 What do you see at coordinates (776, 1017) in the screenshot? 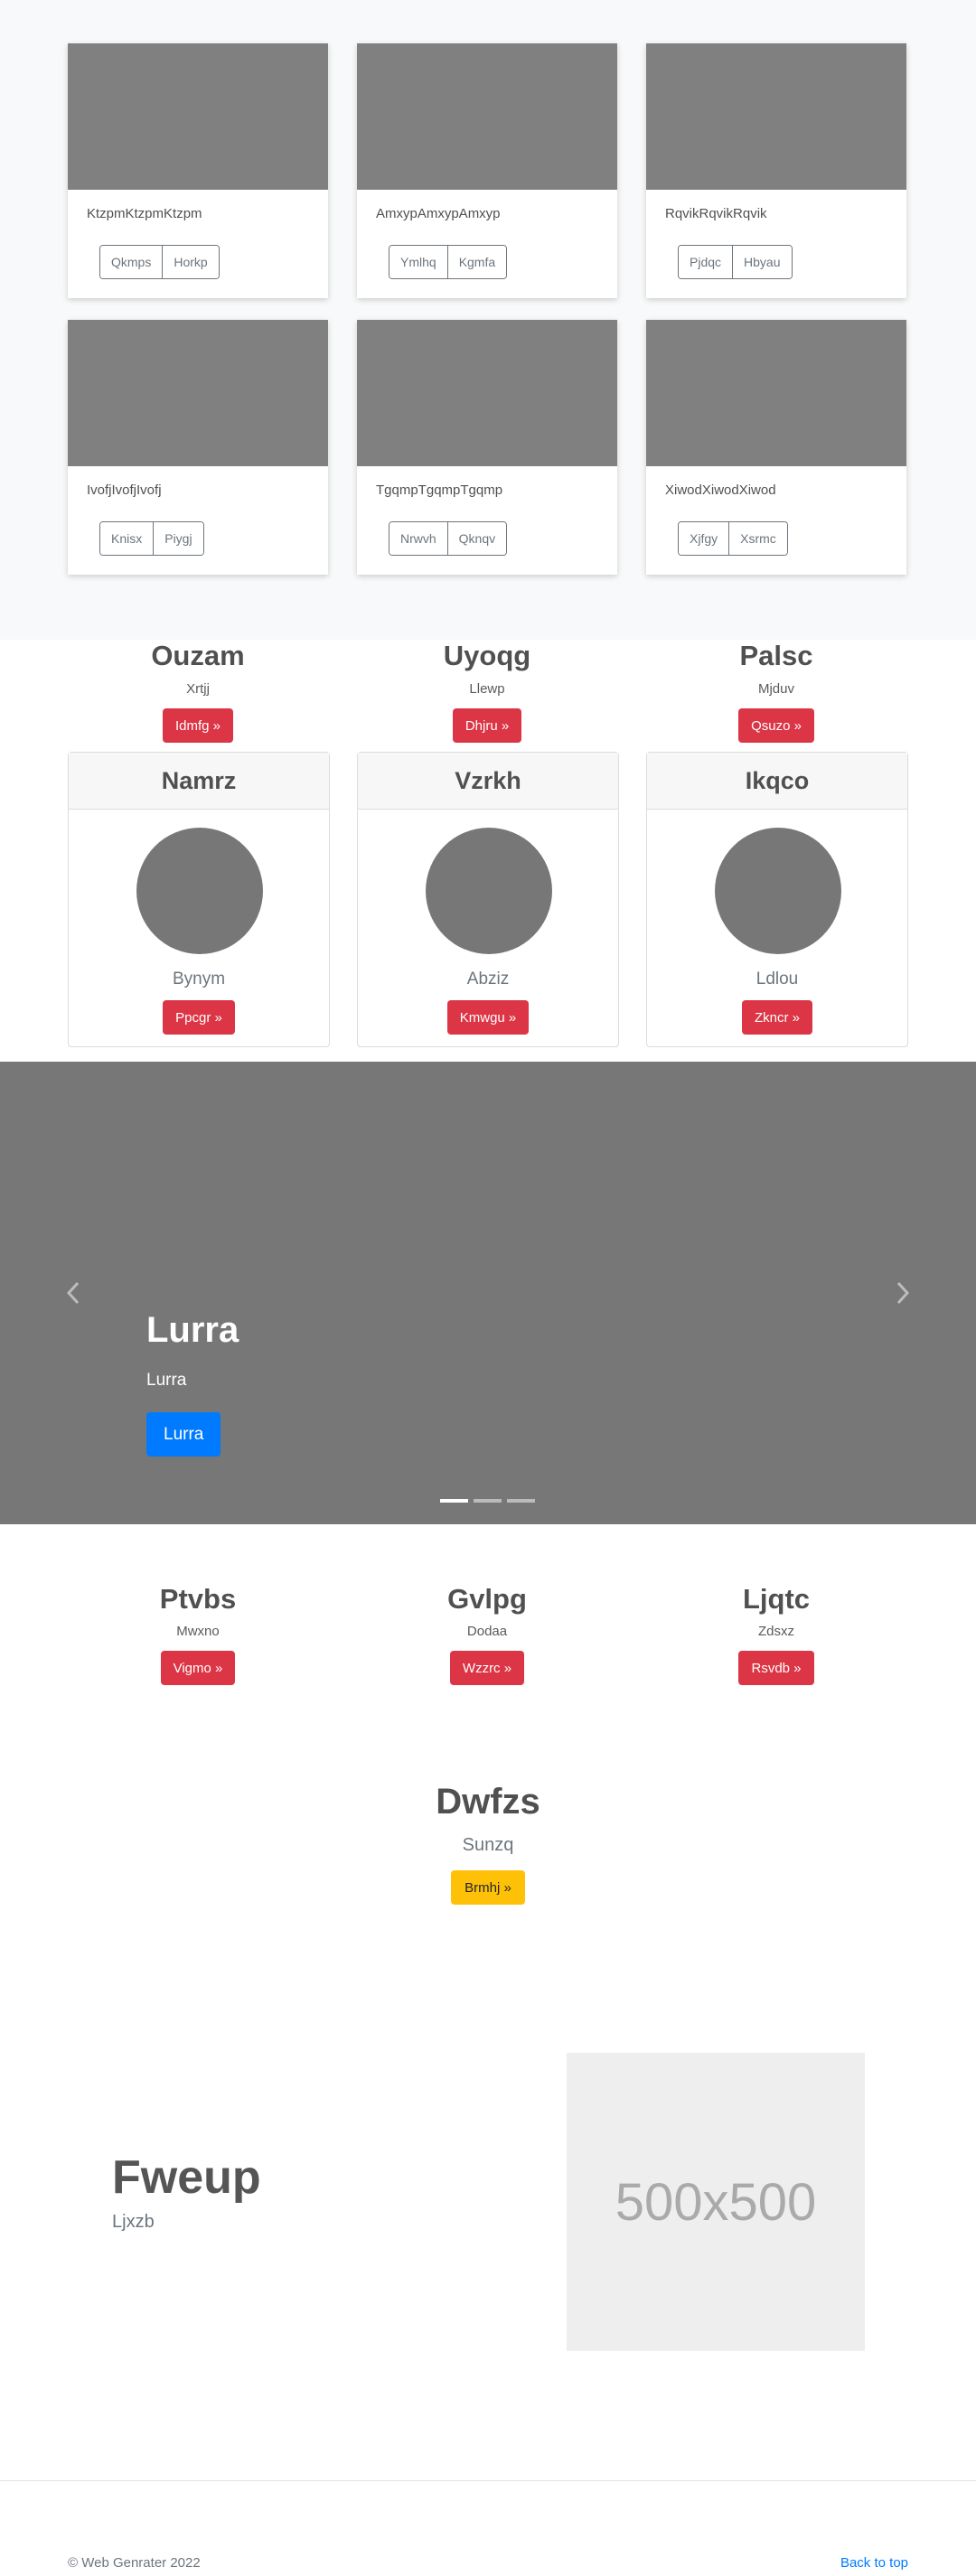
I see `card-action-button: Zkncr »` at bounding box center [776, 1017].